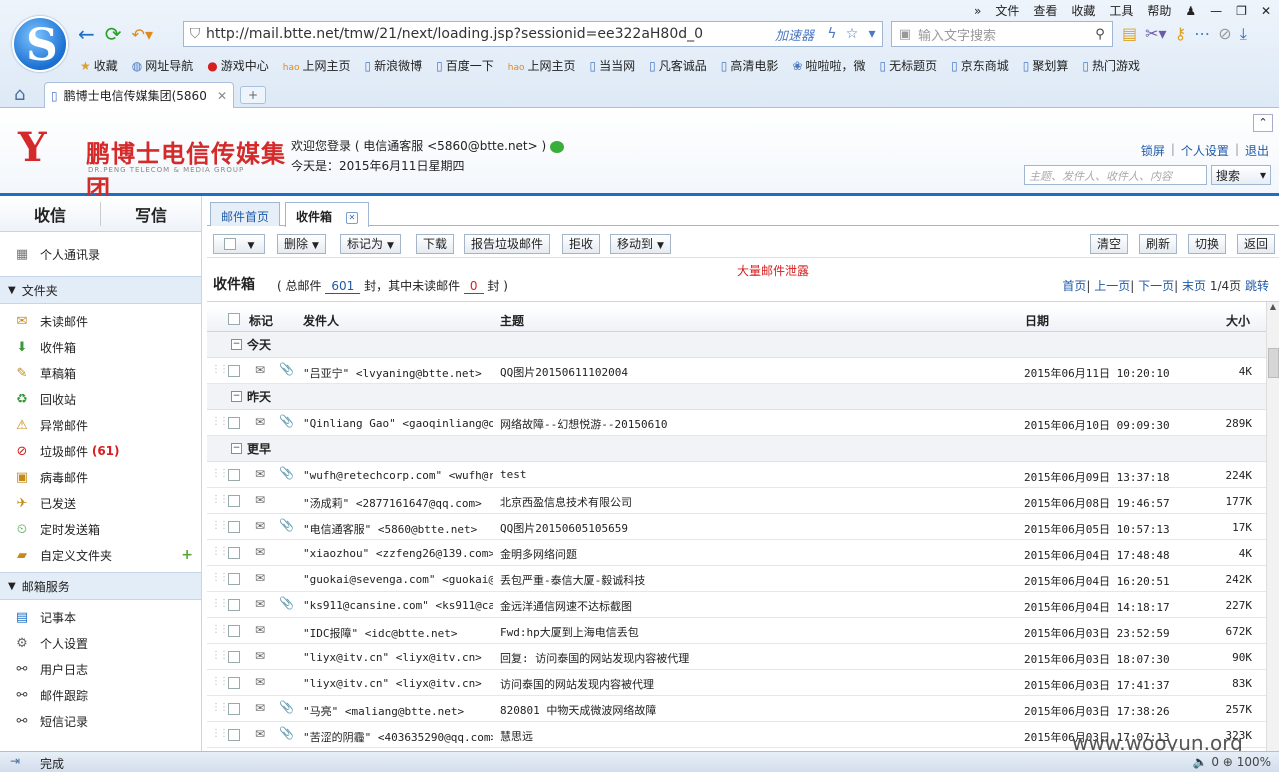 This screenshot has height=772, width=1279. Describe the element at coordinates (187, 555) in the screenshot. I see `add-folder-icon: +` at that location.